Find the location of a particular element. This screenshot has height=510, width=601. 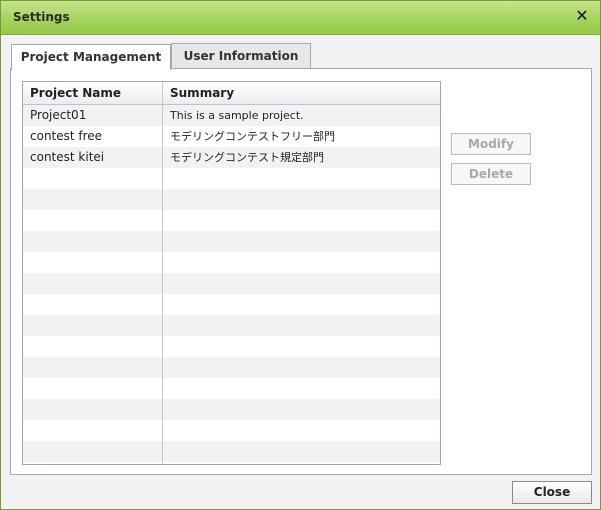

summary-cell: This is a sample project. is located at coordinates (237, 115).